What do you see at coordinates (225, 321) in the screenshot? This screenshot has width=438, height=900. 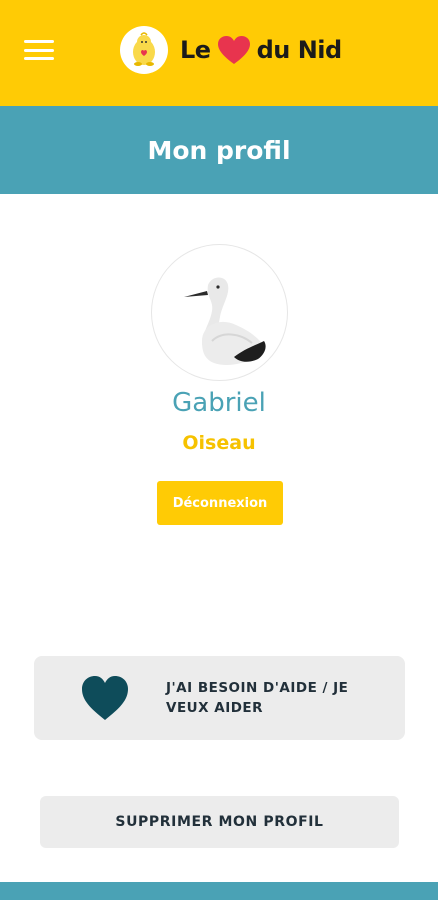 I see `stork-icon` at bounding box center [225, 321].